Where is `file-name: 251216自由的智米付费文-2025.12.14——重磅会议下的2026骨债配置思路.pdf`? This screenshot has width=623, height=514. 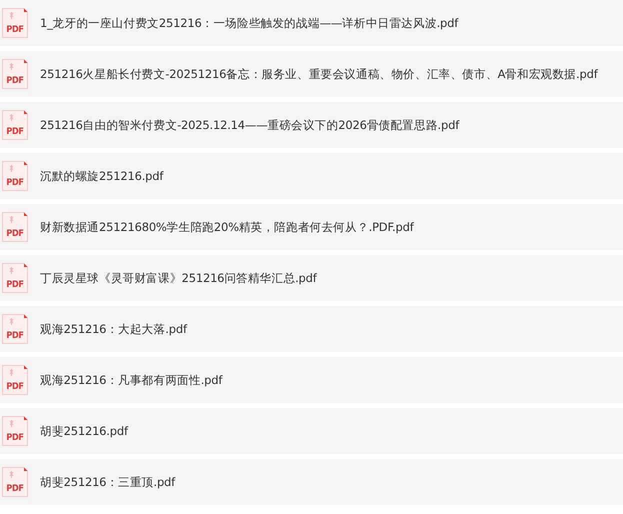
file-name: 251216自由的智米付费文-2025.12.14——重磅会议下的2026骨债配置思路.pdf is located at coordinates (250, 125).